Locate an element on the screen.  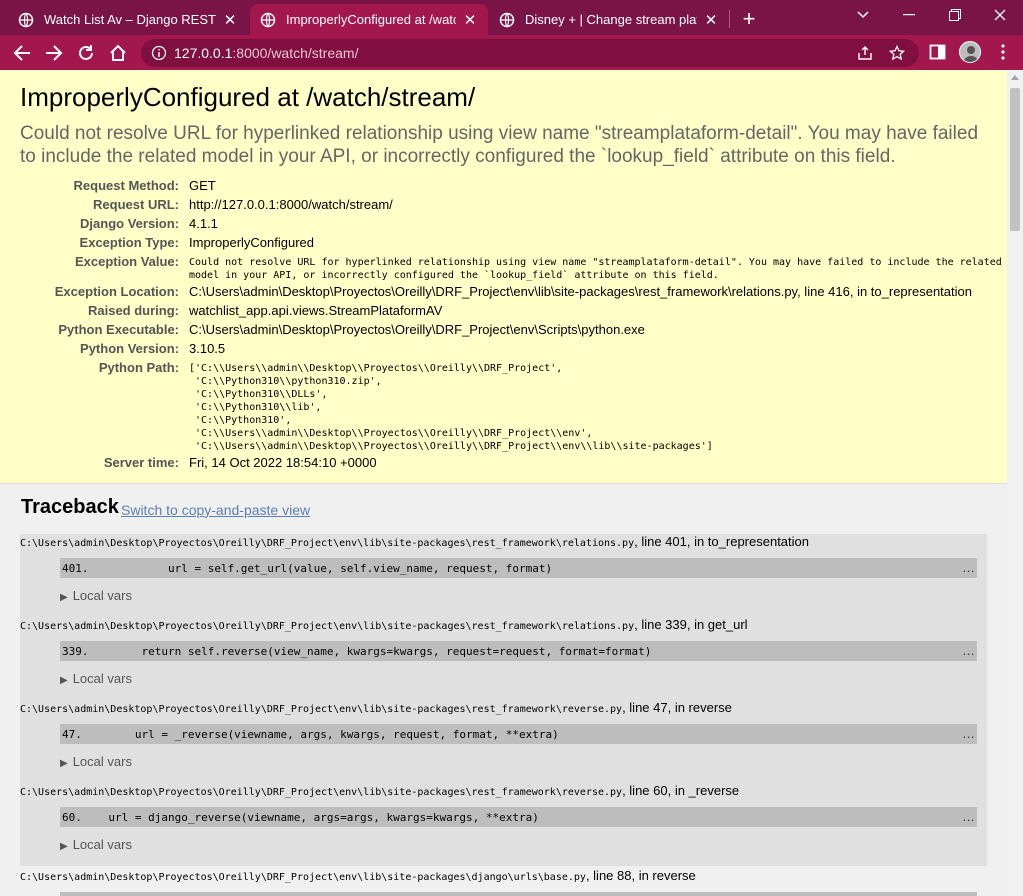
meta-key: Request Method: is located at coordinates (126, 185).